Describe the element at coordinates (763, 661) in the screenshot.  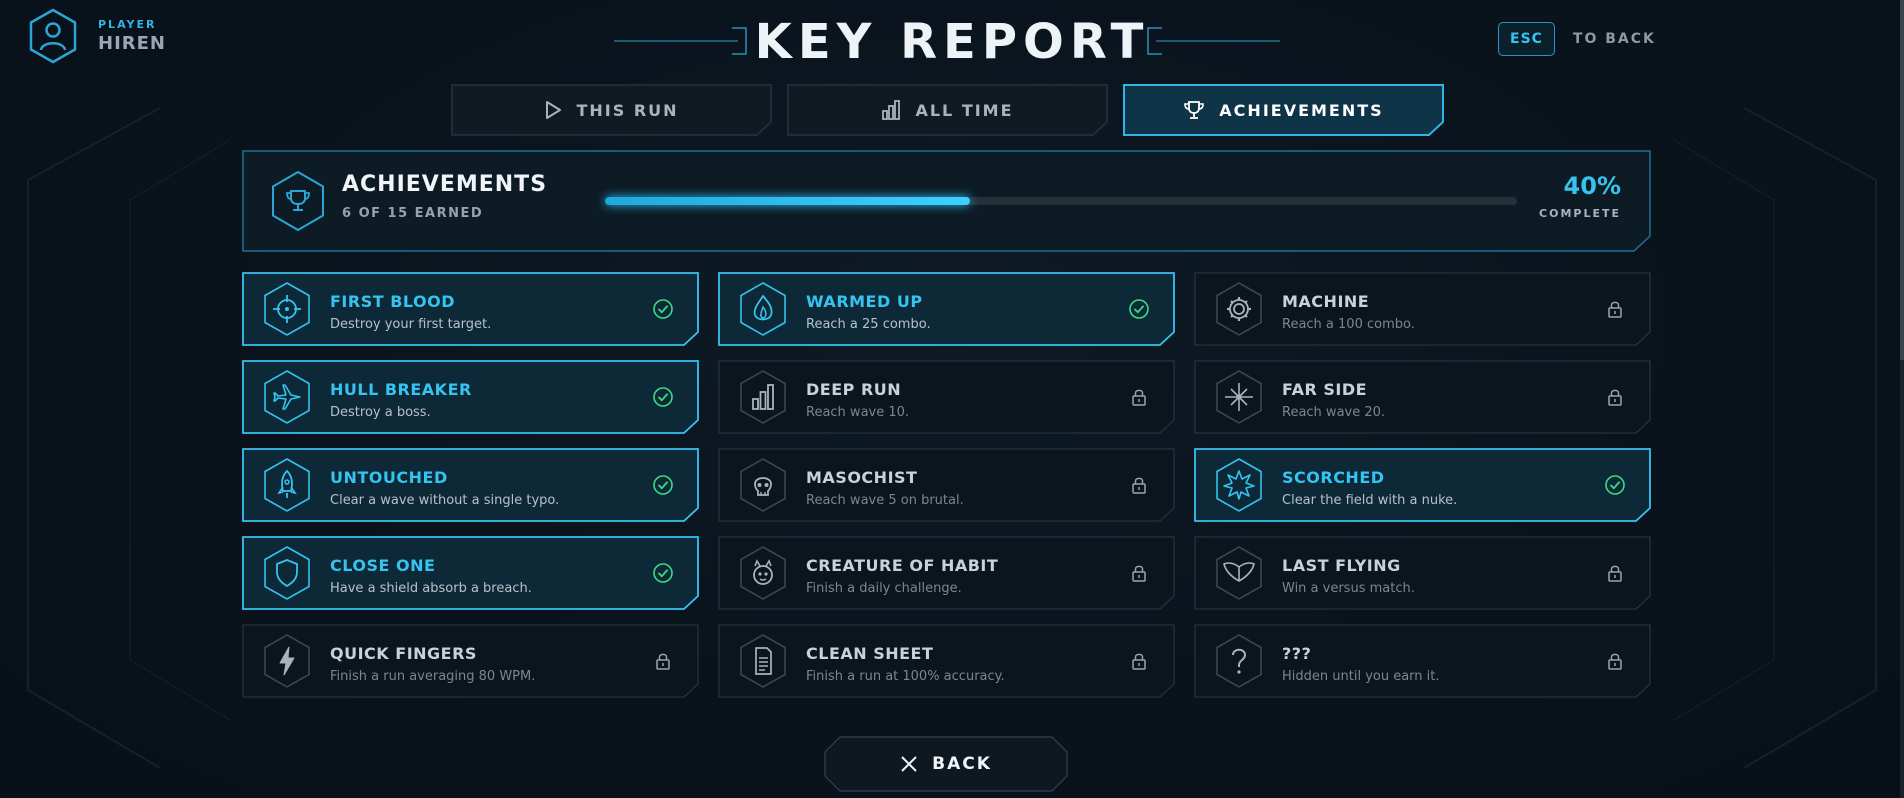
I see `document-icon` at that location.